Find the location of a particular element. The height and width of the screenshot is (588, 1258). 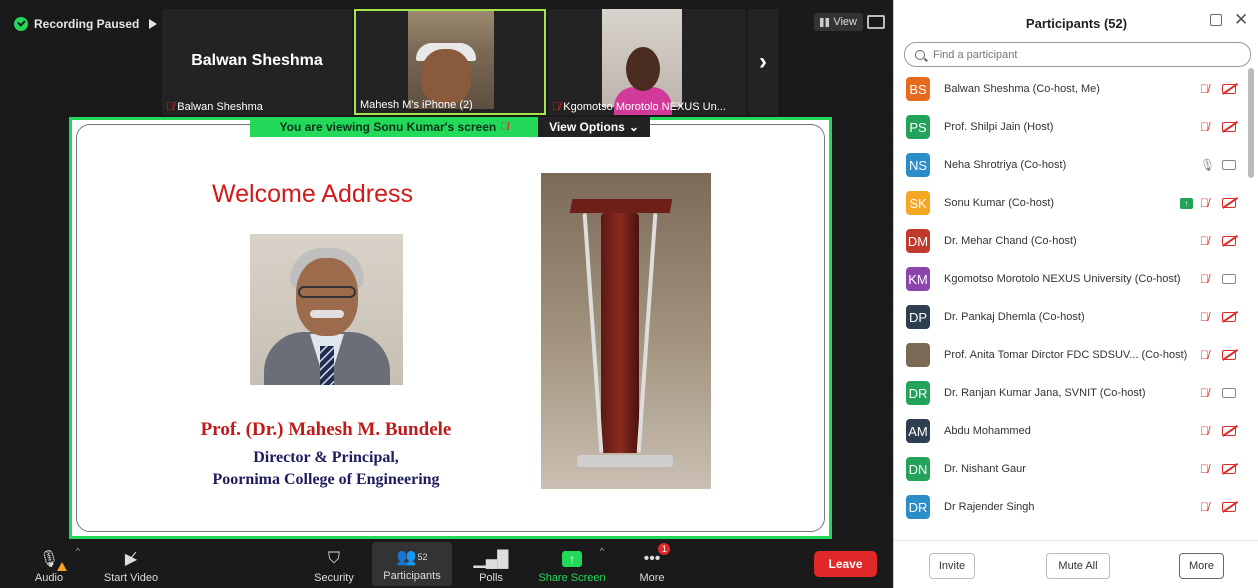

participant-row: DN Dr. Nishant Gaur 🎙̸ is located at coordinates (1071, 469).